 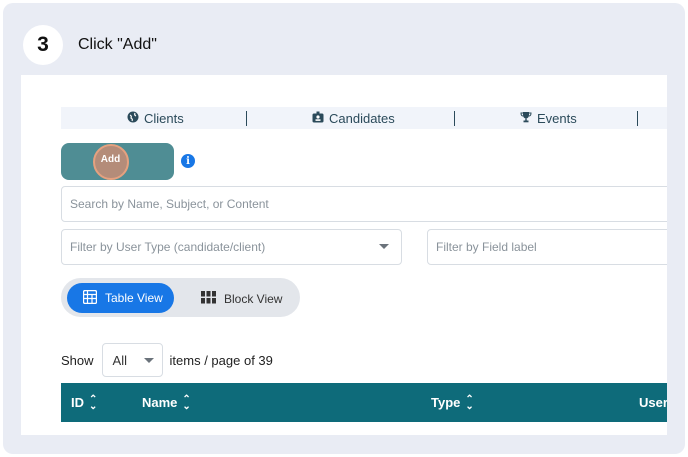 I want to click on block-view-button: Block View, so click(x=241, y=299).